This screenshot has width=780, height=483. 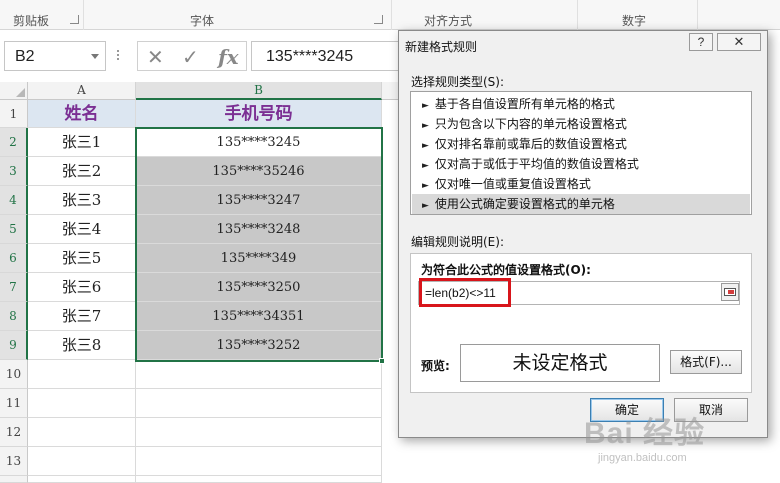 I want to click on name-cell: 张三1, so click(x=82, y=142).